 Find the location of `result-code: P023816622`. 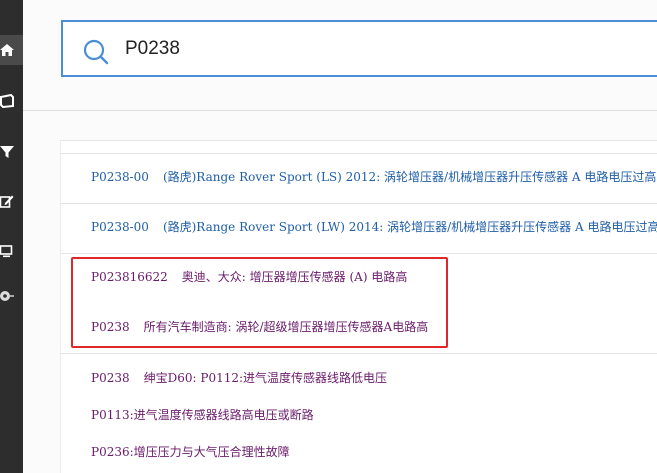

result-code: P023816622 is located at coordinates (129, 277).